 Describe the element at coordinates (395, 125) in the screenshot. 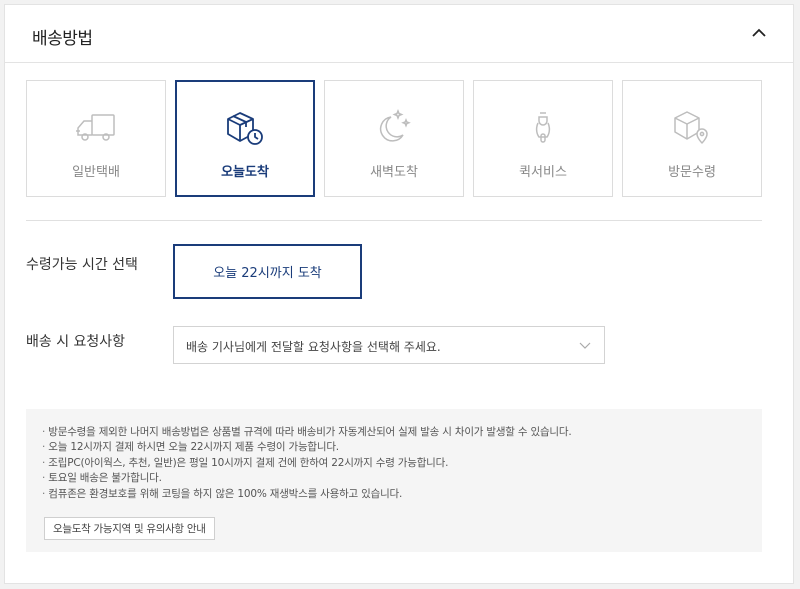

I see `moon-stars-icon` at that location.